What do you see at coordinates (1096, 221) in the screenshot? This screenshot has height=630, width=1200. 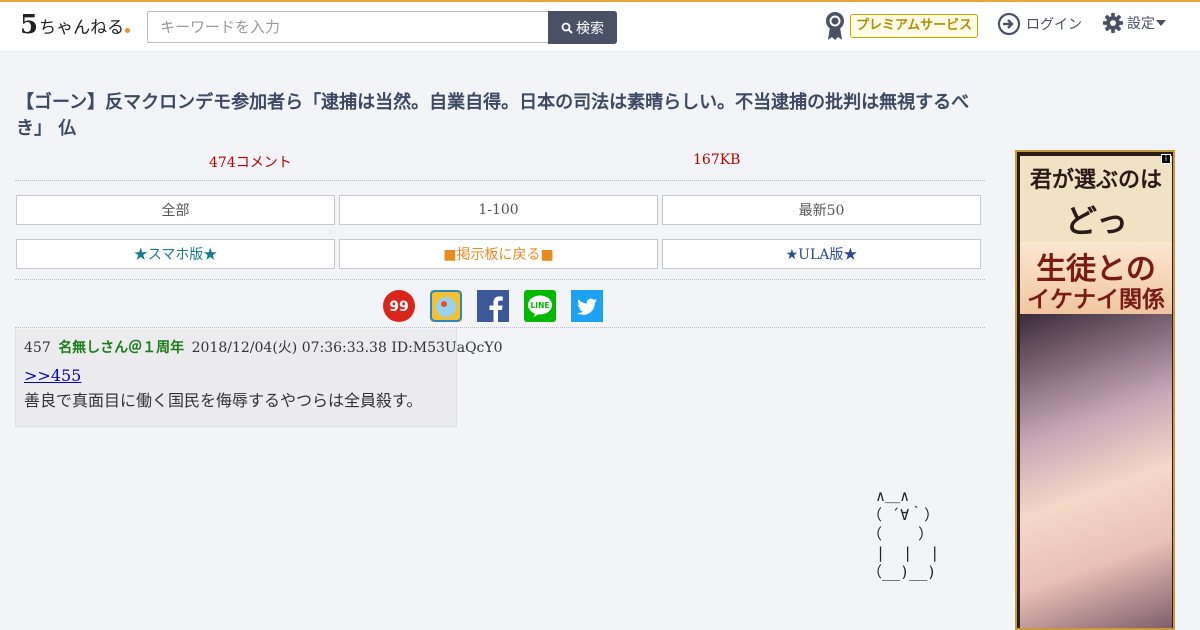 I see `ad-headline-panel: 君が選ぶのは どっち？？` at bounding box center [1096, 221].